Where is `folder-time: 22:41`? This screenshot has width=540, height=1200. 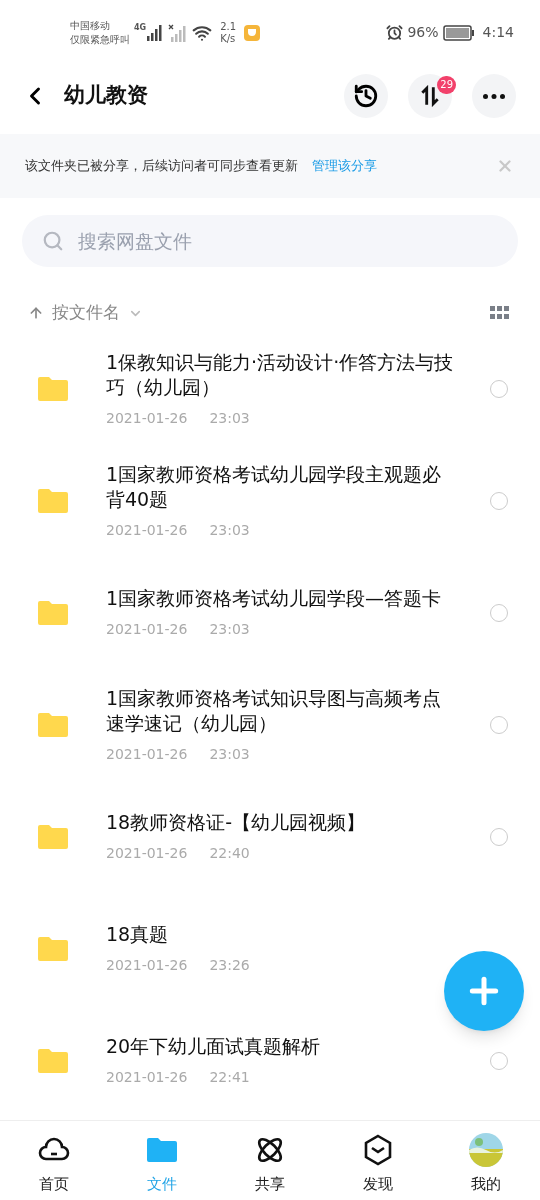 folder-time: 22:41 is located at coordinates (229, 1077).